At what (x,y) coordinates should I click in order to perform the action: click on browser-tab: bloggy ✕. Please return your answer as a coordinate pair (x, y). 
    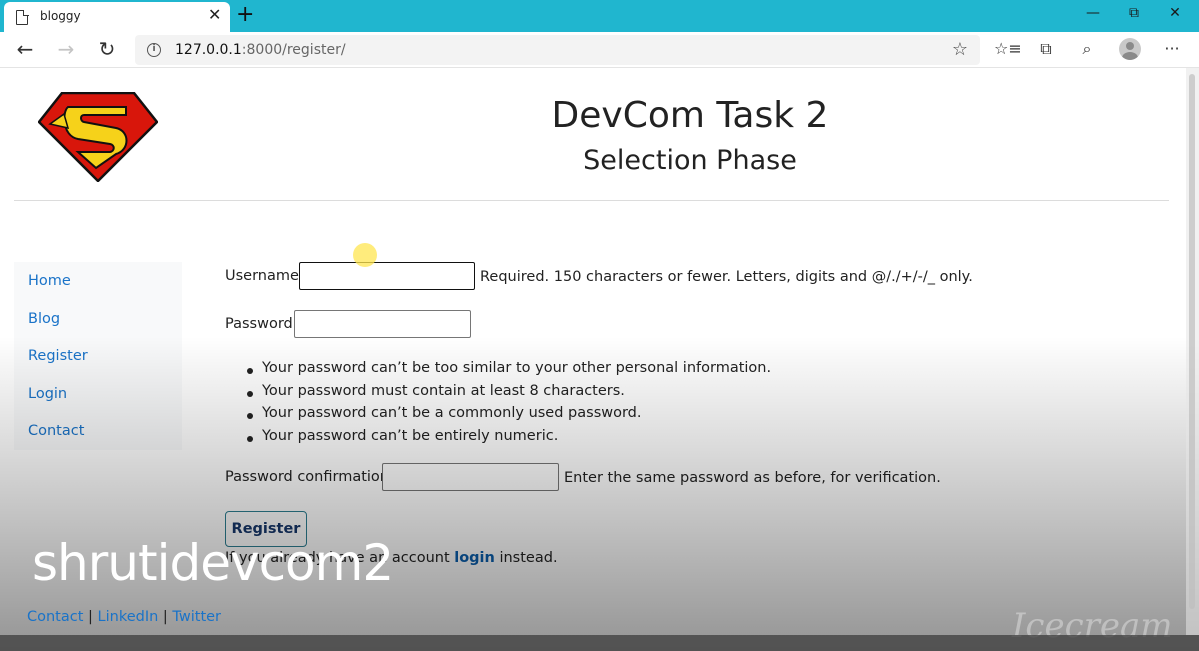
    Looking at the image, I should click on (117, 17).